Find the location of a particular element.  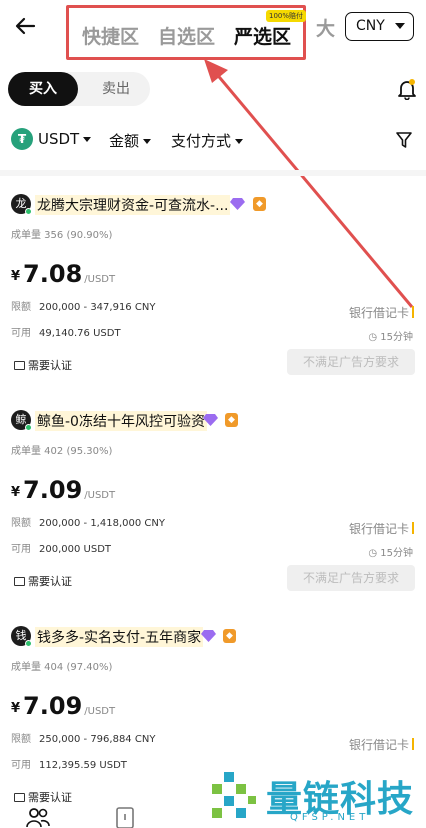

merchant-name: 鲸鱼-0冻结十年风控可验资 is located at coordinates (121, 421).